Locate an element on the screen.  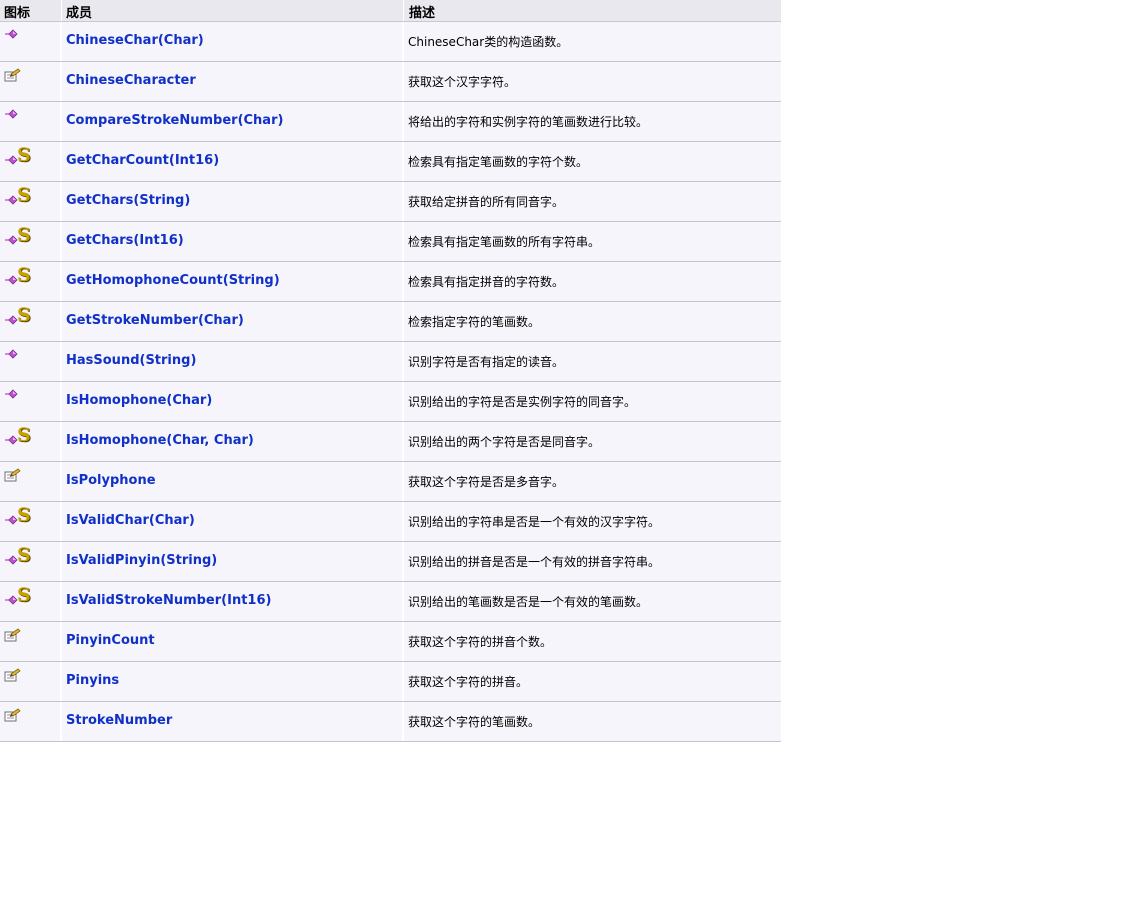
member-description: 识别给出的两个字符是否是同音字。 is located at coordinates (504, 442).